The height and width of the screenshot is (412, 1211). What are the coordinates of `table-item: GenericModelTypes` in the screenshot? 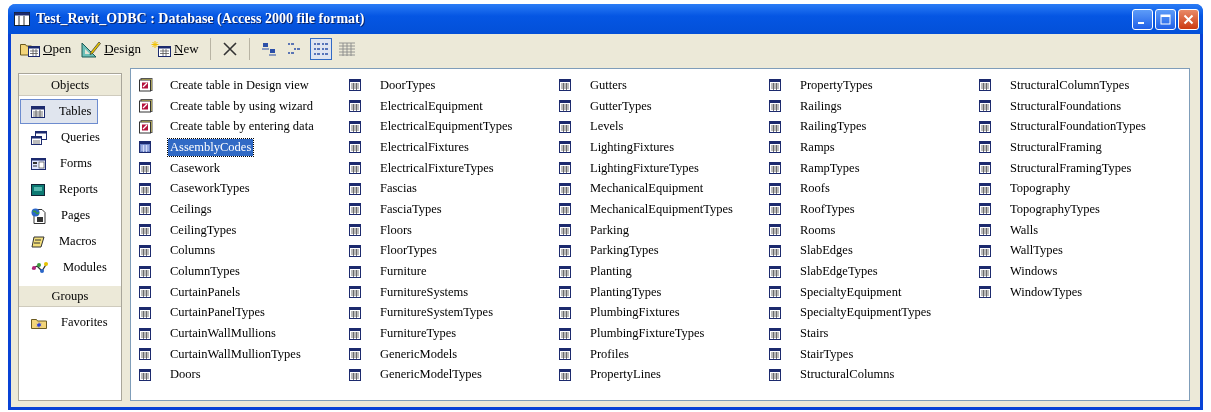 It's located at (431, 375).